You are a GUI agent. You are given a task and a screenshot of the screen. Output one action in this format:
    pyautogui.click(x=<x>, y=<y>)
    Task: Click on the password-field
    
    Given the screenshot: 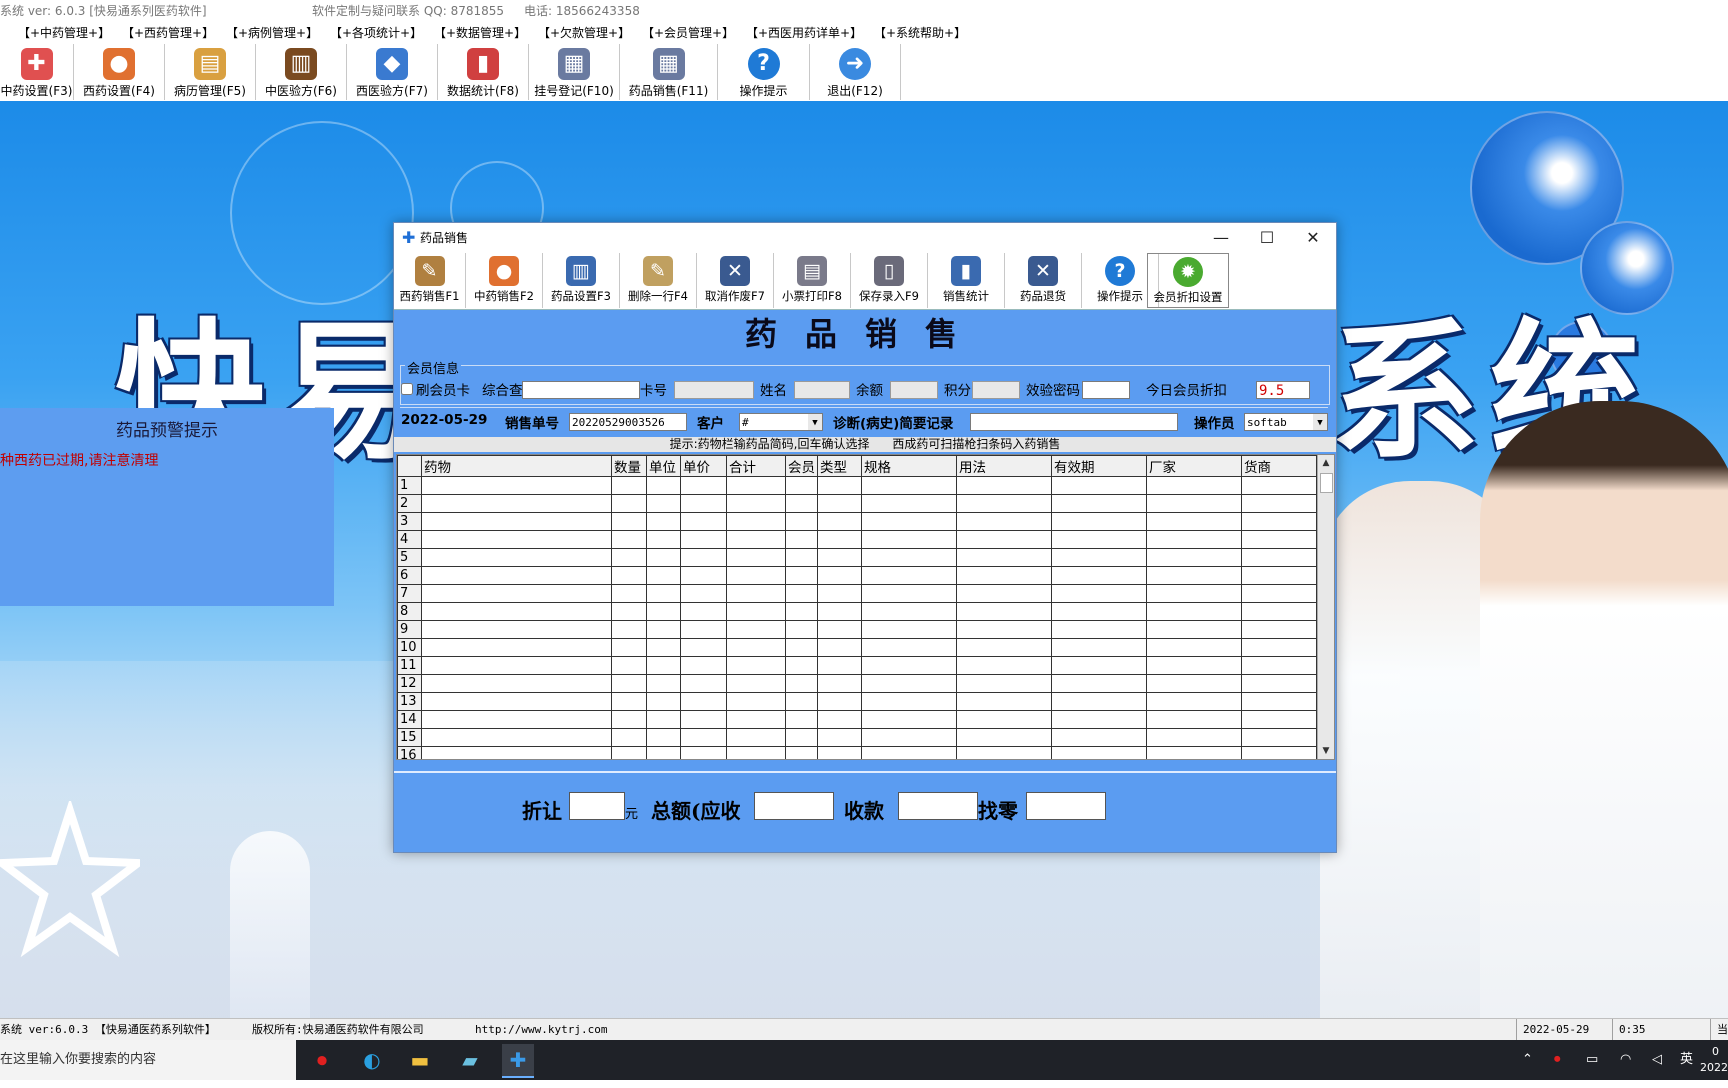 What is the action you would take?
    pyautogui.click(x=1106, y=390)
    